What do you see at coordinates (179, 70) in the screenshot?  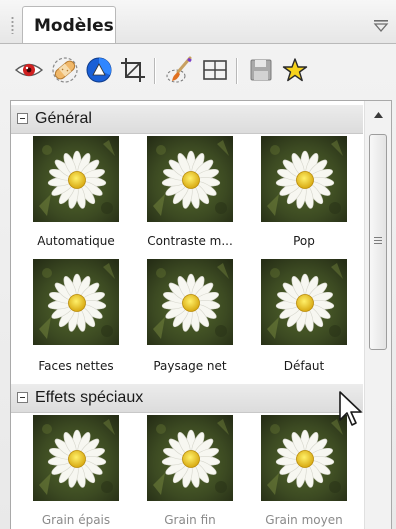 I see `brush-icon` at bounding box center [179, 70].